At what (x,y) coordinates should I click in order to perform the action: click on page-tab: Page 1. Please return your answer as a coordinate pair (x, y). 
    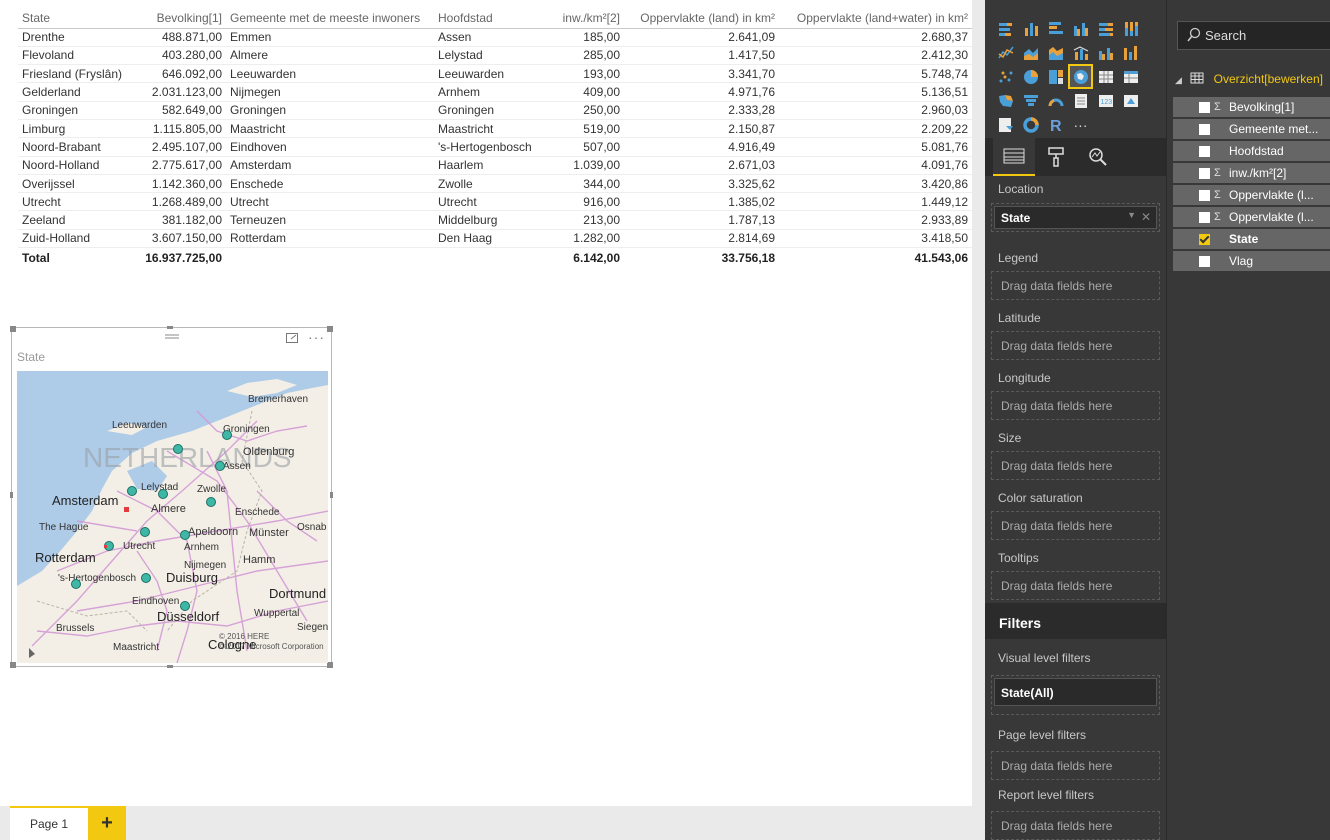
    Looking at the image, I should click on (49, 823).